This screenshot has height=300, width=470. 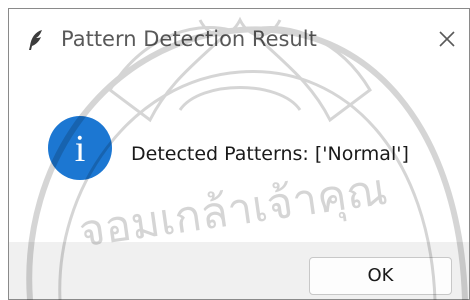 I want to click on detection-message: Detected Patterns: ['Normal'], so click(x=270, y=154).